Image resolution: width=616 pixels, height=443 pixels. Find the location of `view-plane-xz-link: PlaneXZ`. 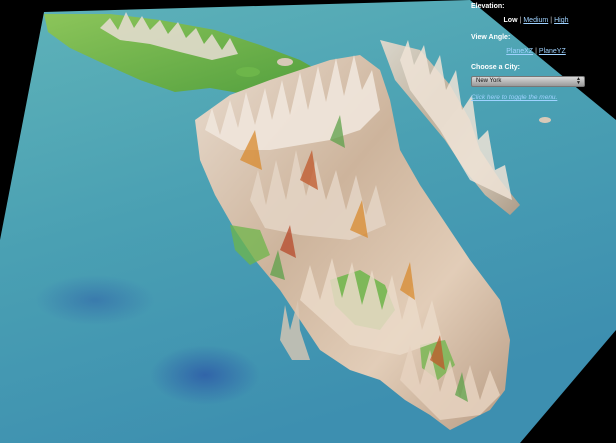

view-plane-xz-link: PlaneXZ is located at coordinates (519, 51).